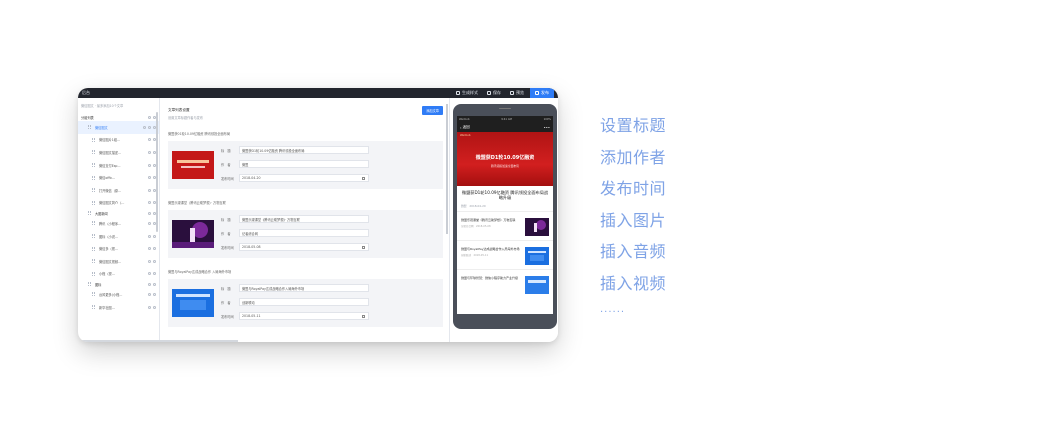 The height and width of the screenshot is (440, 1060). I want to click on more-icon: •••, so click(547, 128).